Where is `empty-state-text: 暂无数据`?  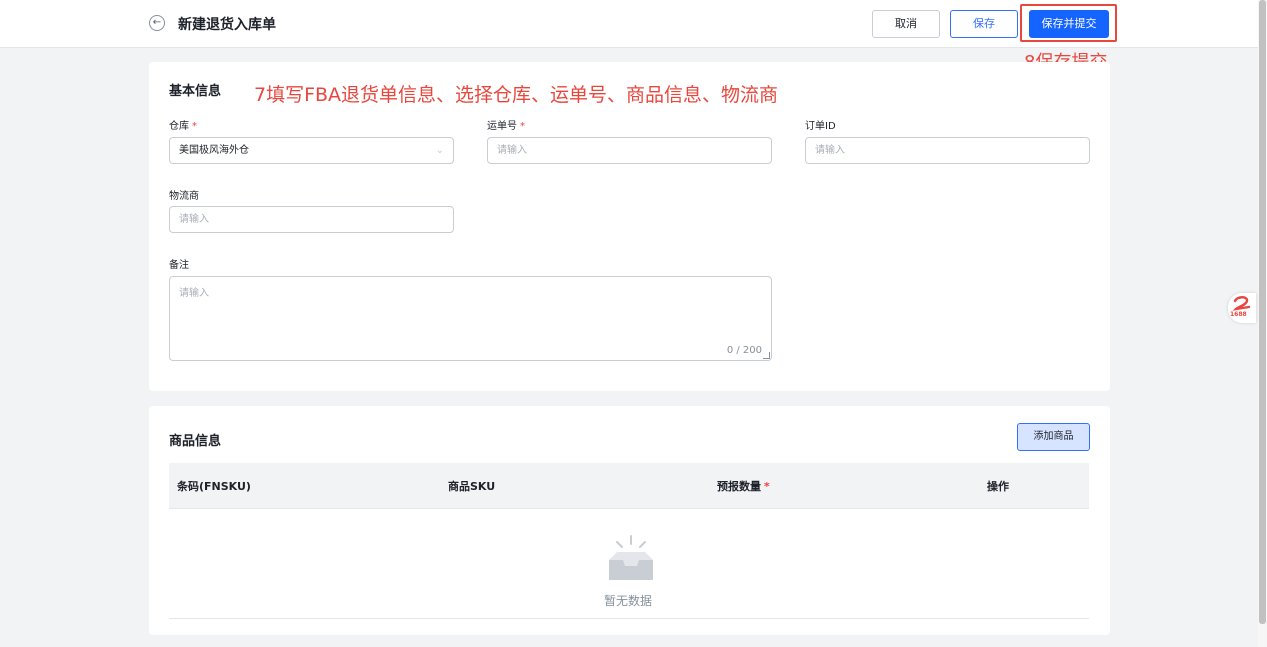 empty-state-text: 暂无数据 is located at coordinates (628, 601).